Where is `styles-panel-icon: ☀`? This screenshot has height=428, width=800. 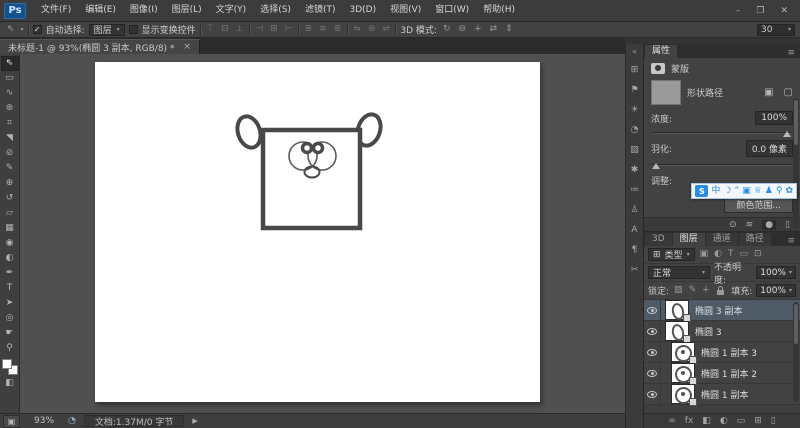
styles-panel-icon: ☀ is located at coordinates (635, 110).